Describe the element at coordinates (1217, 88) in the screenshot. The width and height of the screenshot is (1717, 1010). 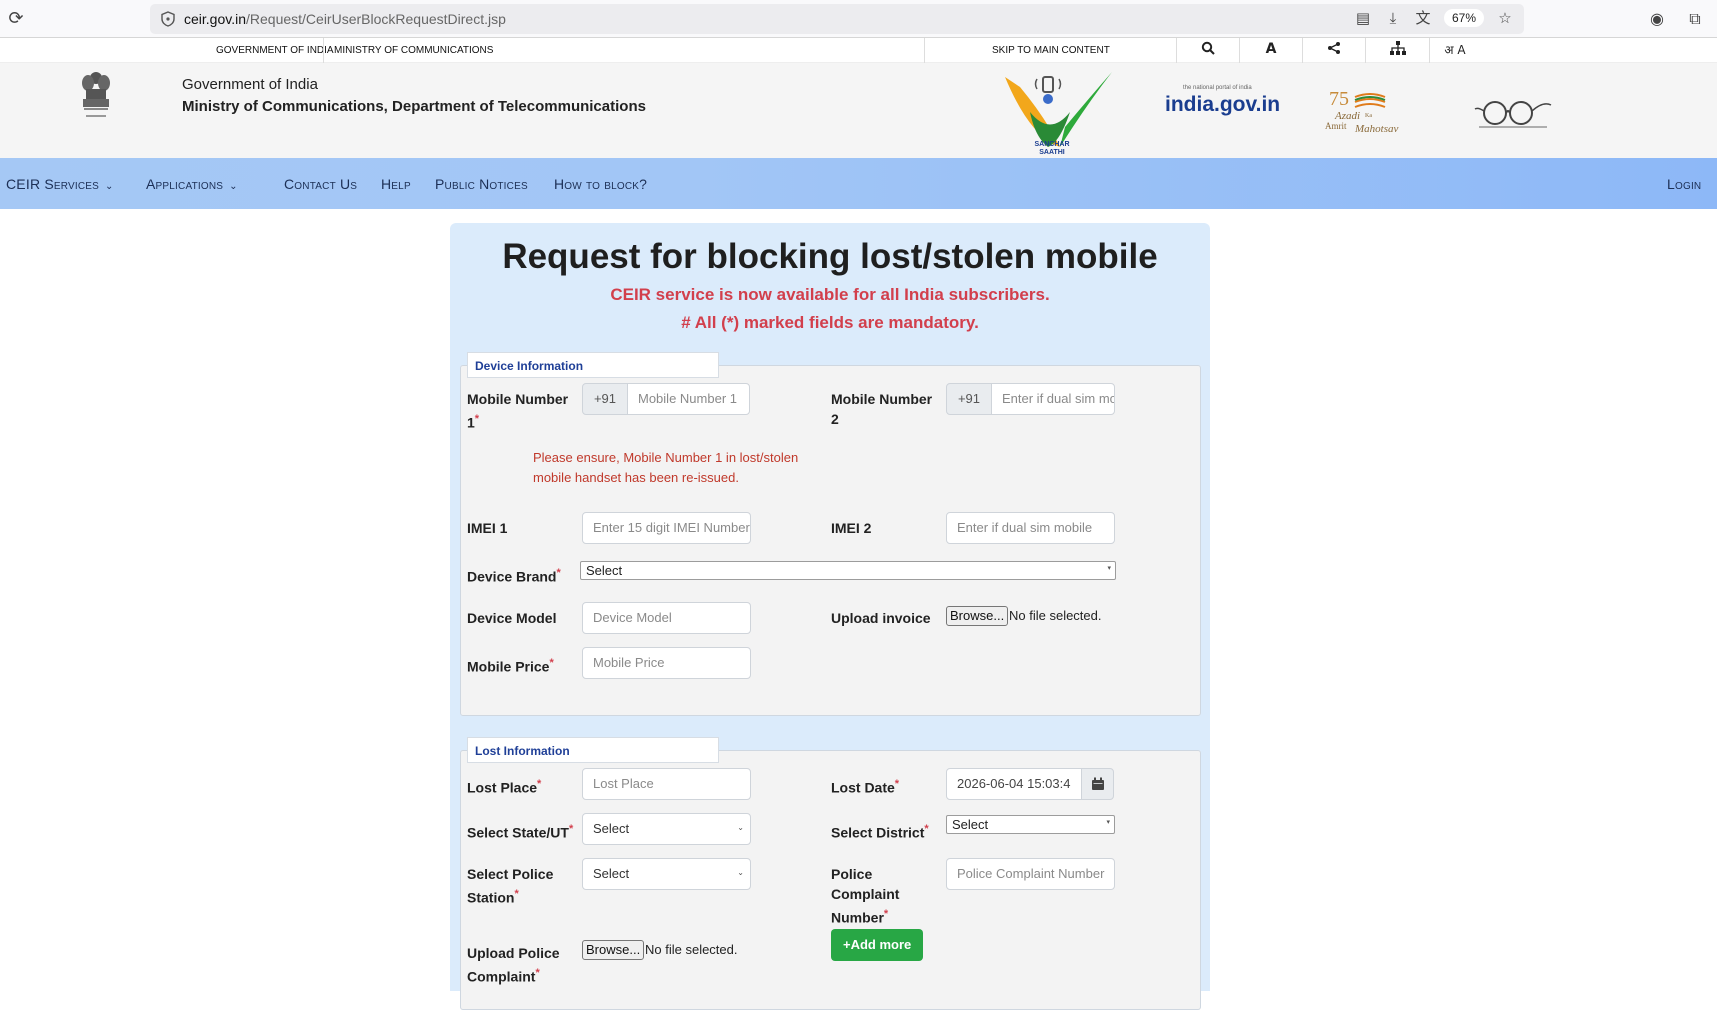
I see `india-gov-tagline: the national portal of india` at that location.